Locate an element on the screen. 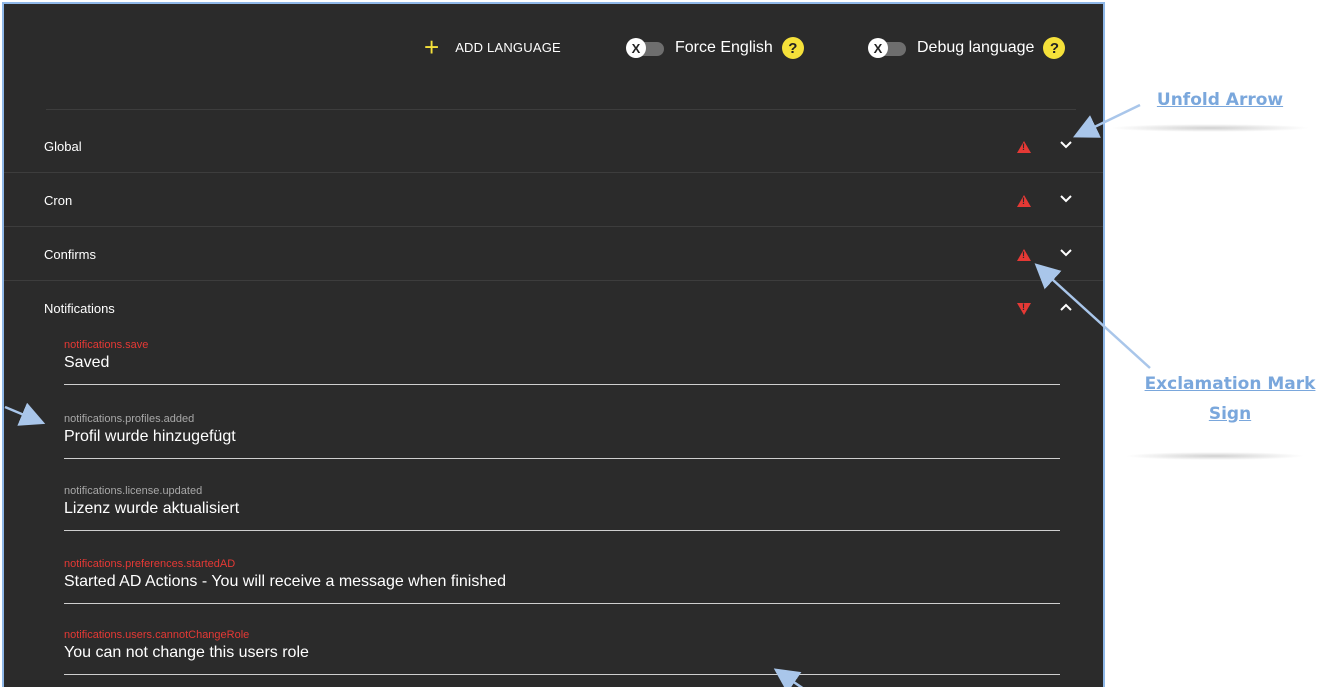  add-language-label: ADD LANGUAGE is located at coordinates (508, 47).